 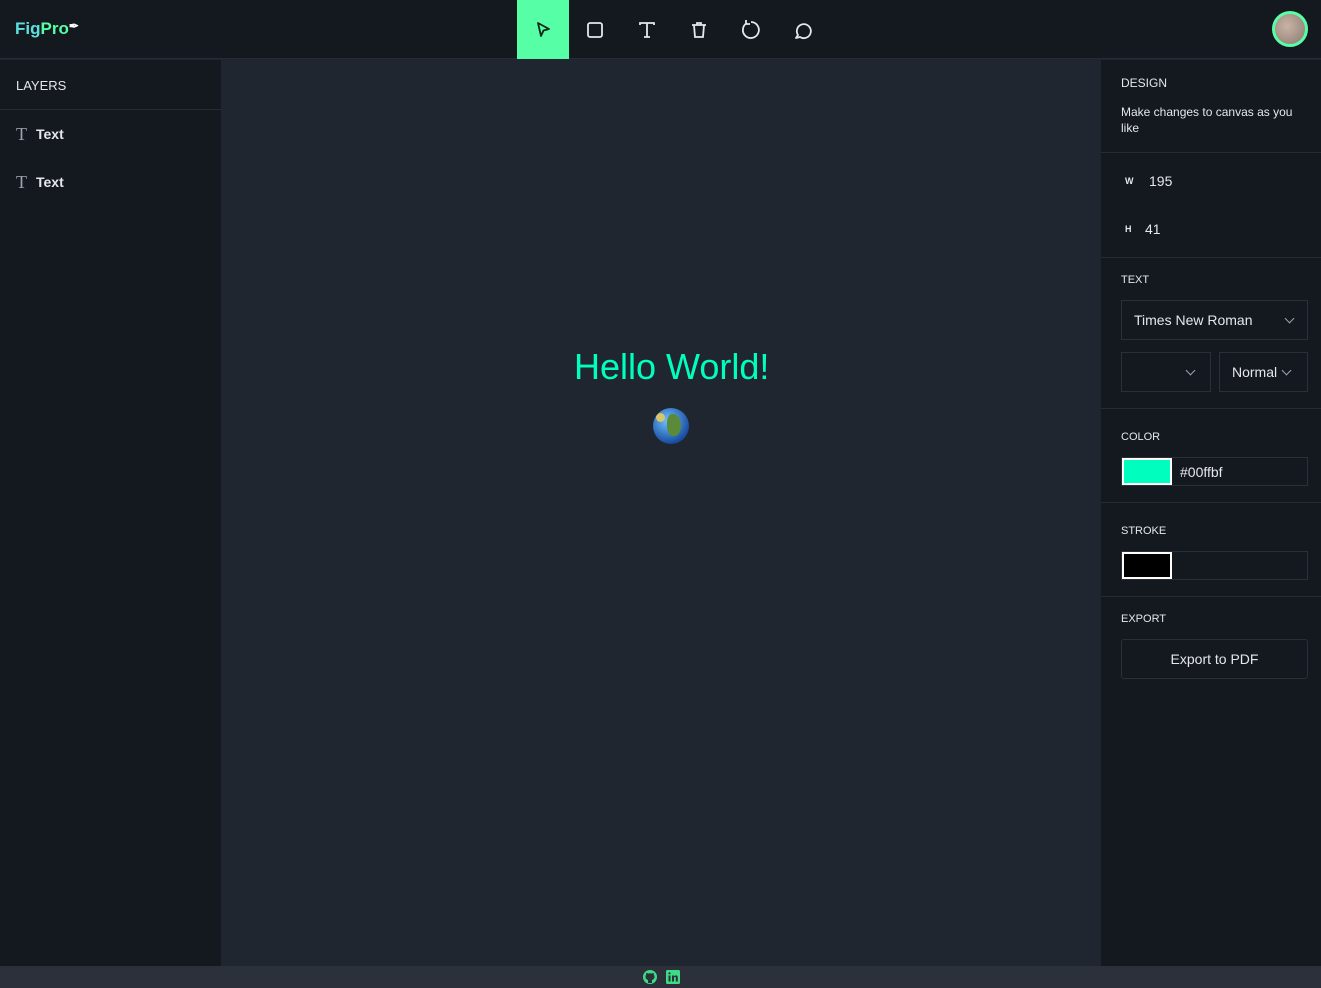 What do you see at coordinates (47, 29) in the screenshot?
I see `logo: FigPro✒` at bounding box center [47, 29].